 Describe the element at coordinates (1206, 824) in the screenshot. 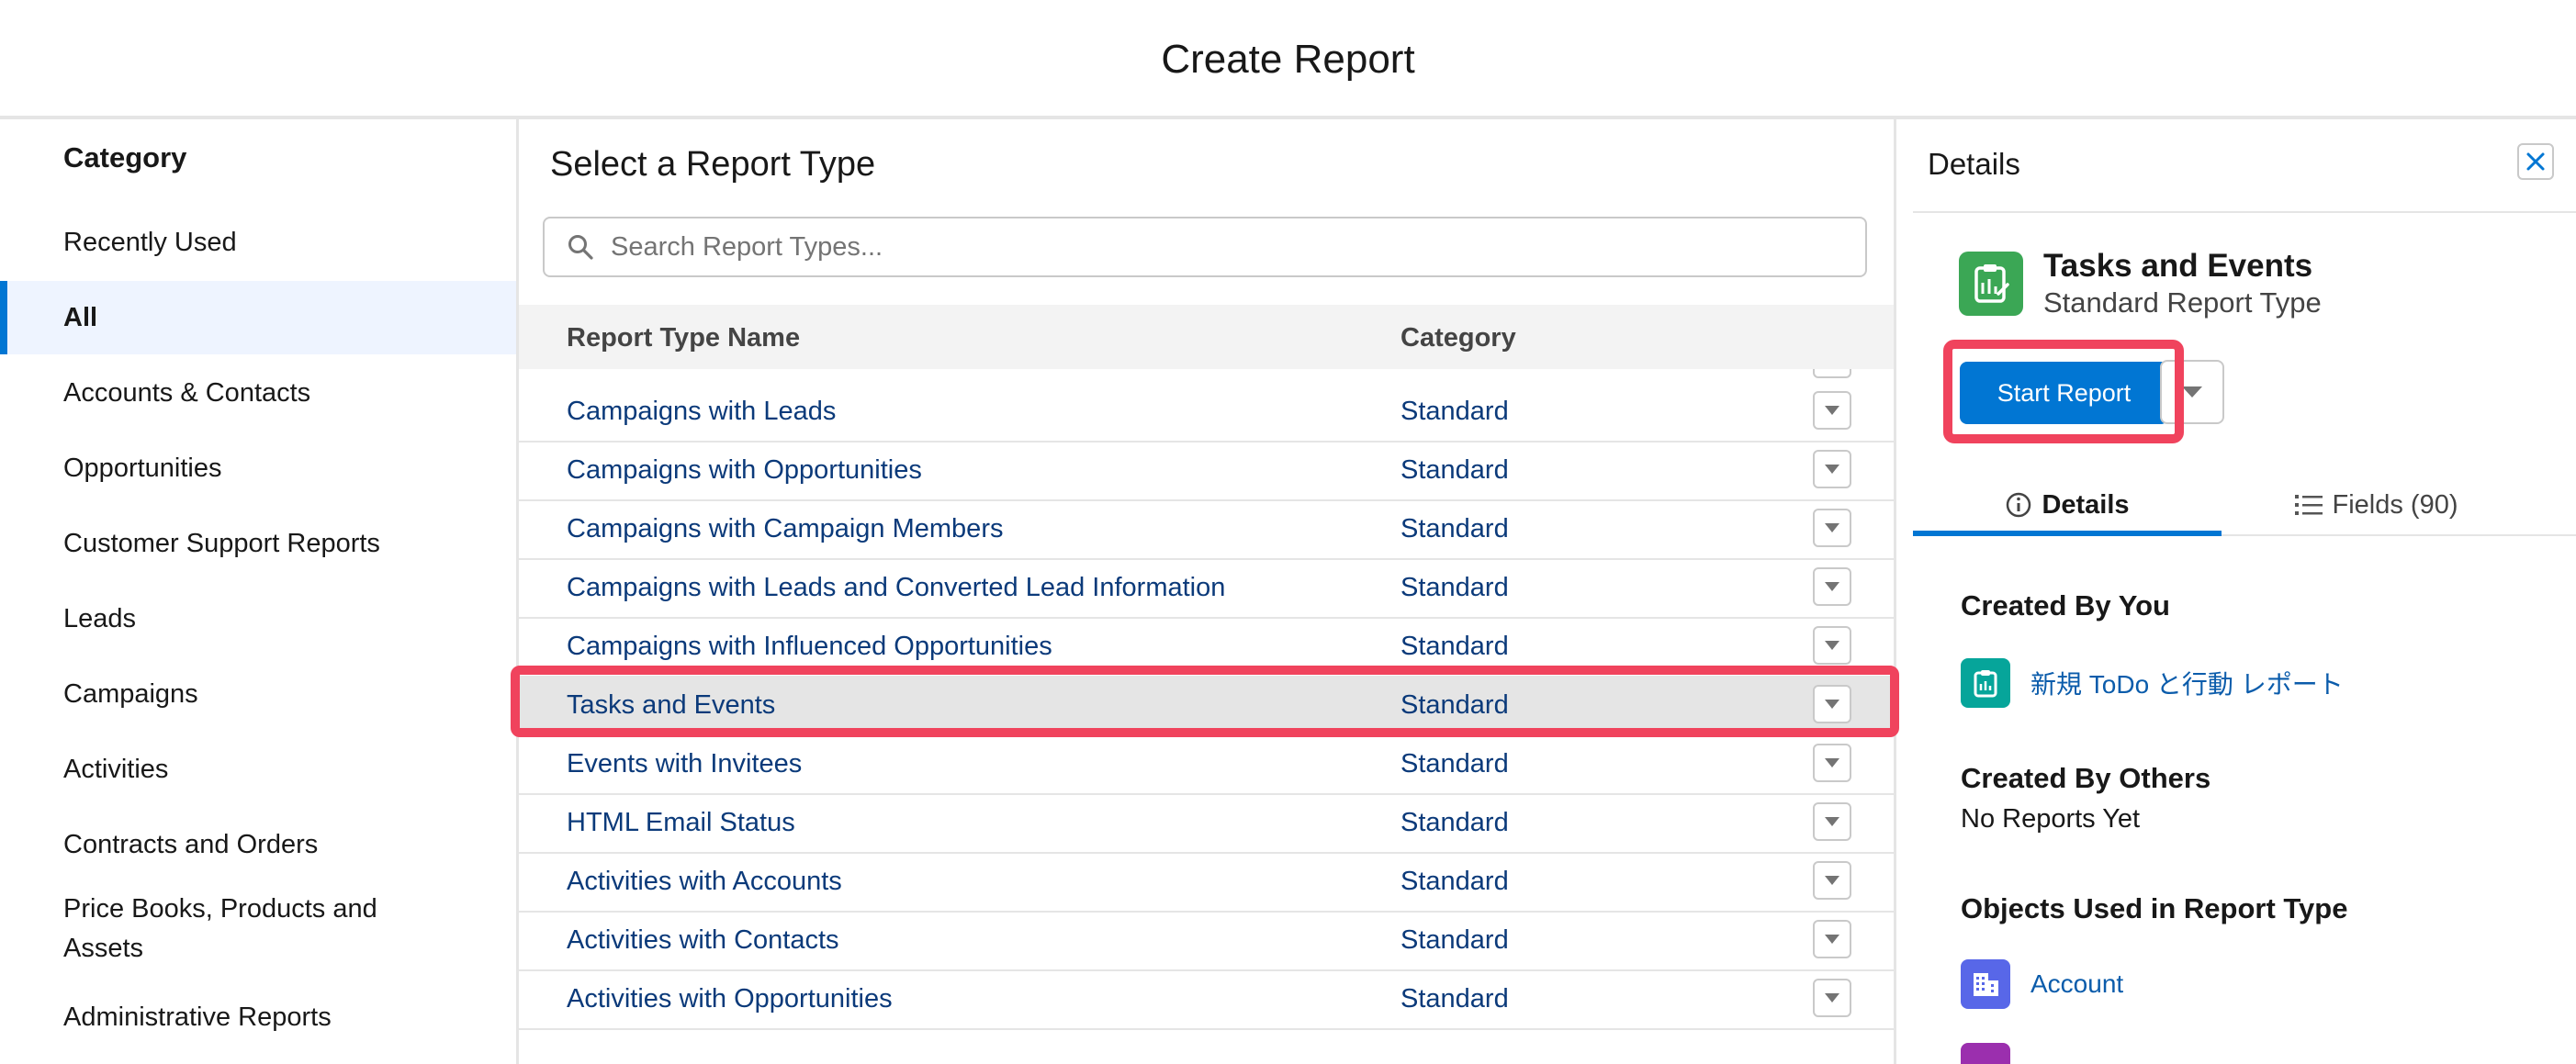

I see `table-row: HTML Email Status Standard` at that location.